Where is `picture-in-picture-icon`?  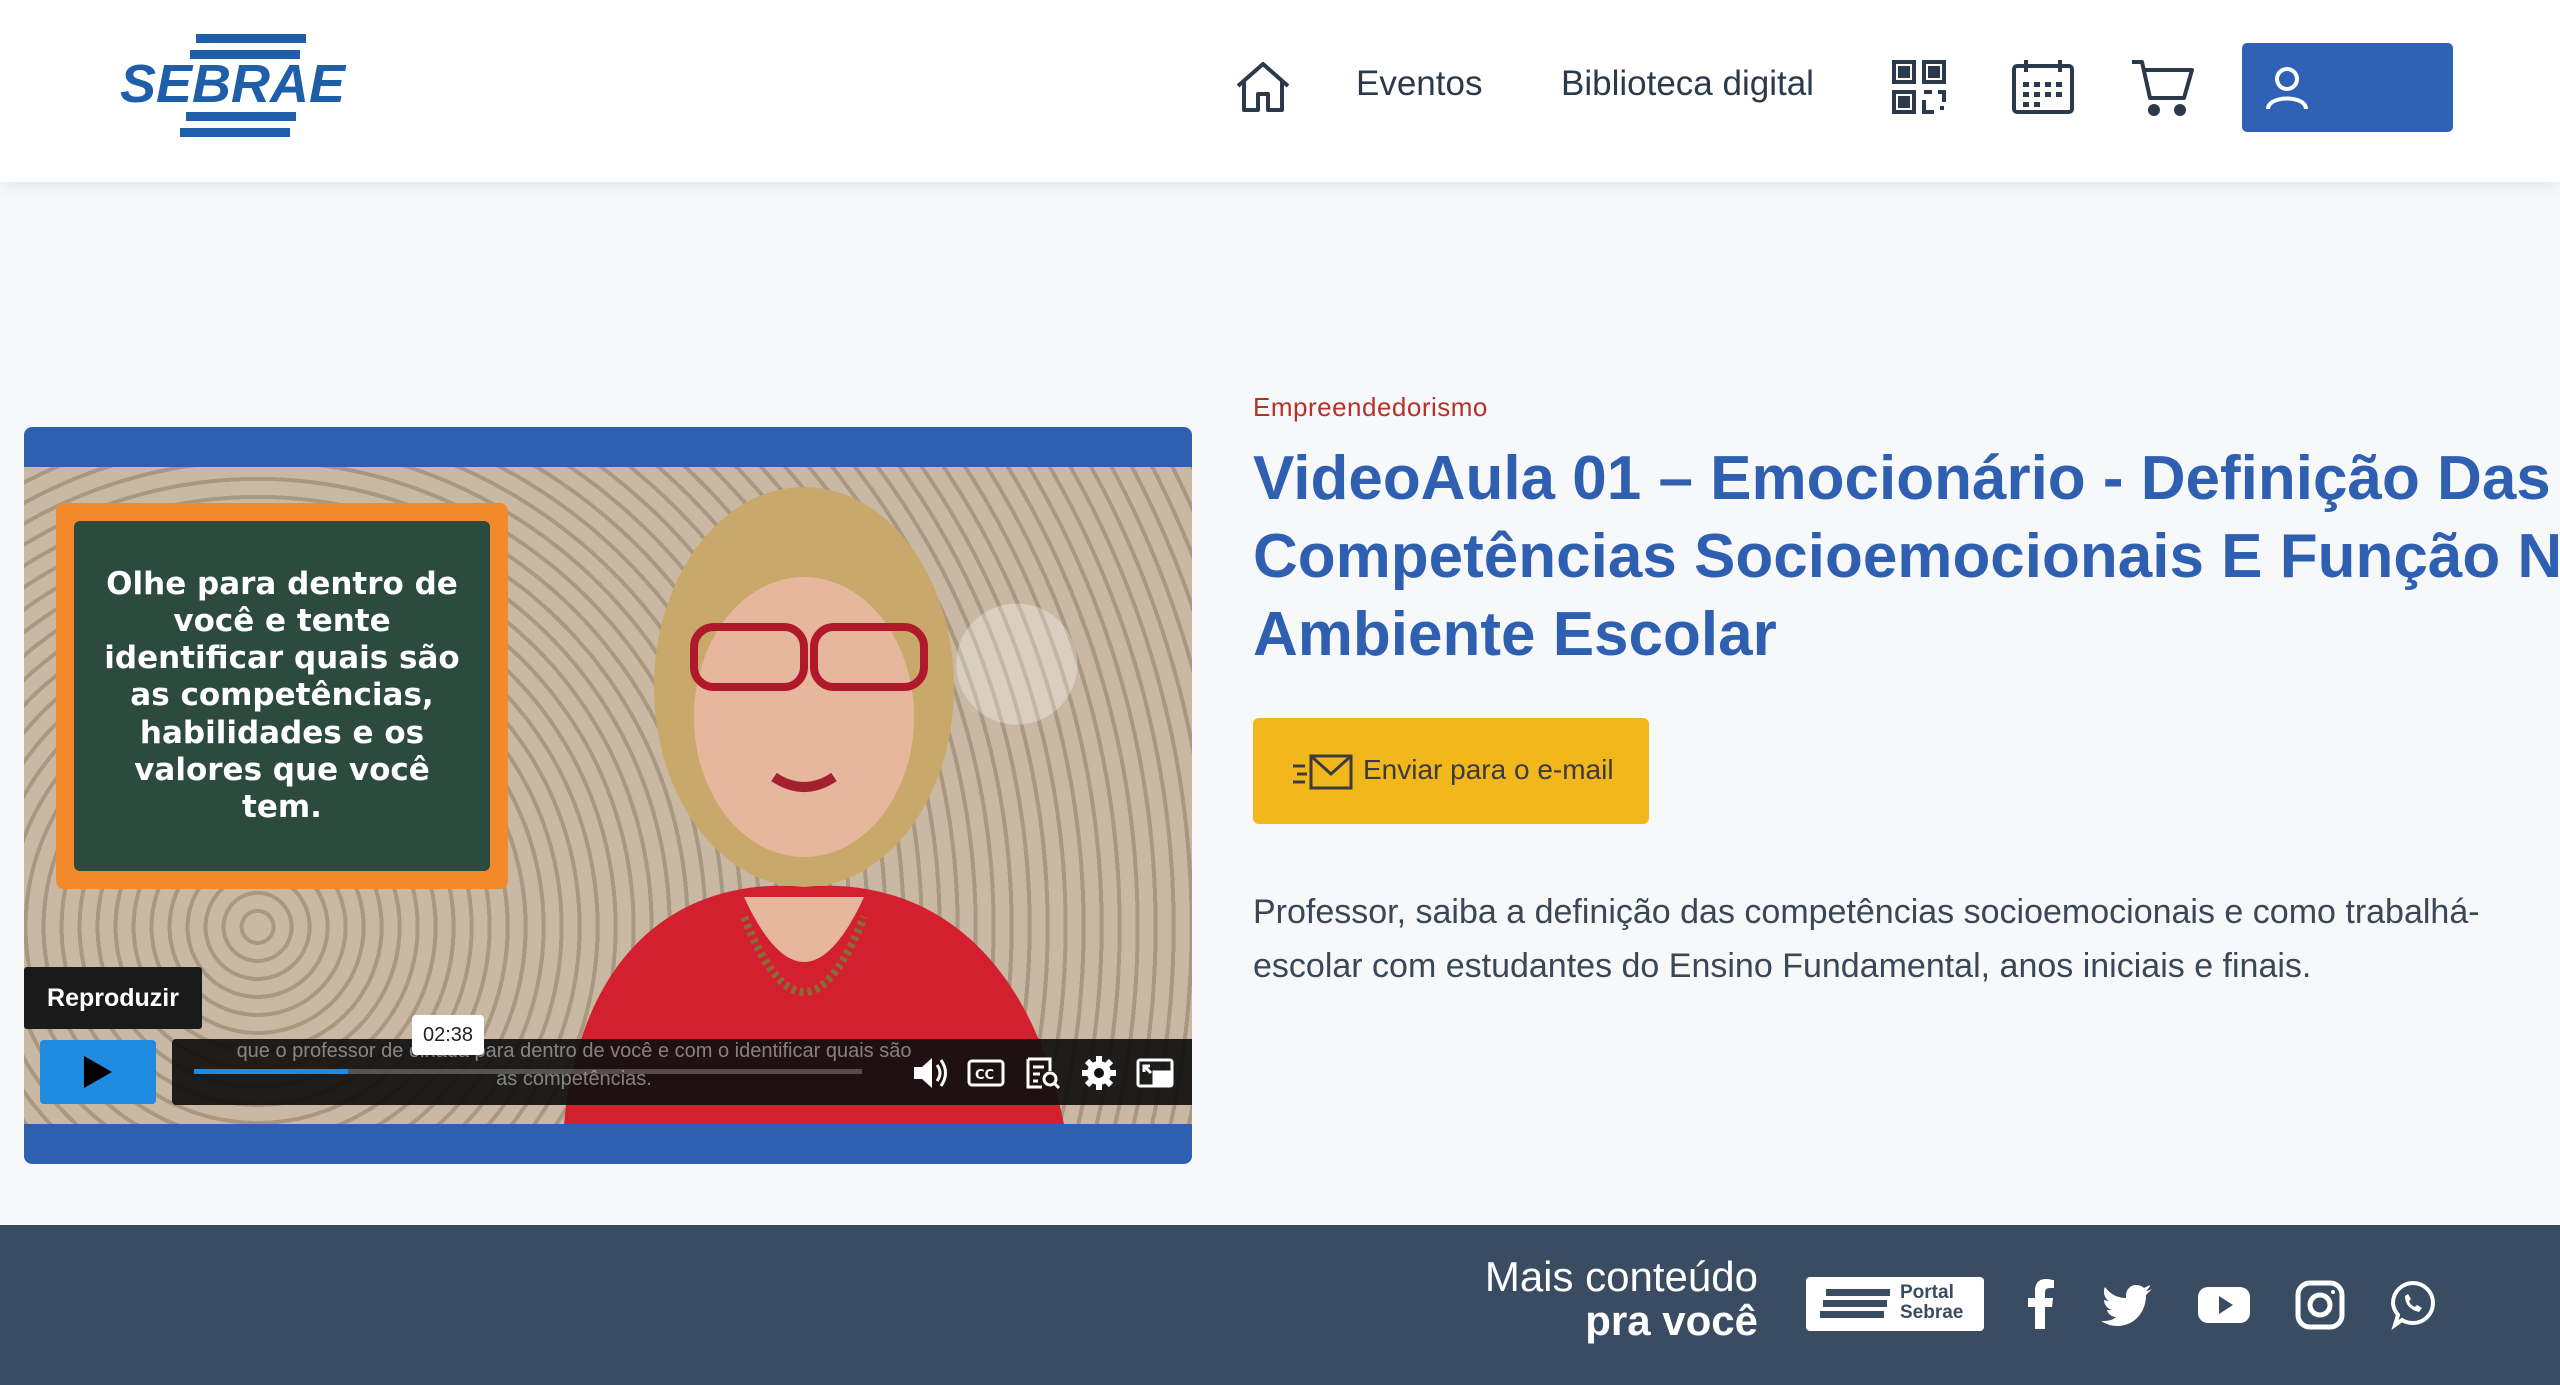
picture-in-picture-icon is located at coordinates (1155, 1073).